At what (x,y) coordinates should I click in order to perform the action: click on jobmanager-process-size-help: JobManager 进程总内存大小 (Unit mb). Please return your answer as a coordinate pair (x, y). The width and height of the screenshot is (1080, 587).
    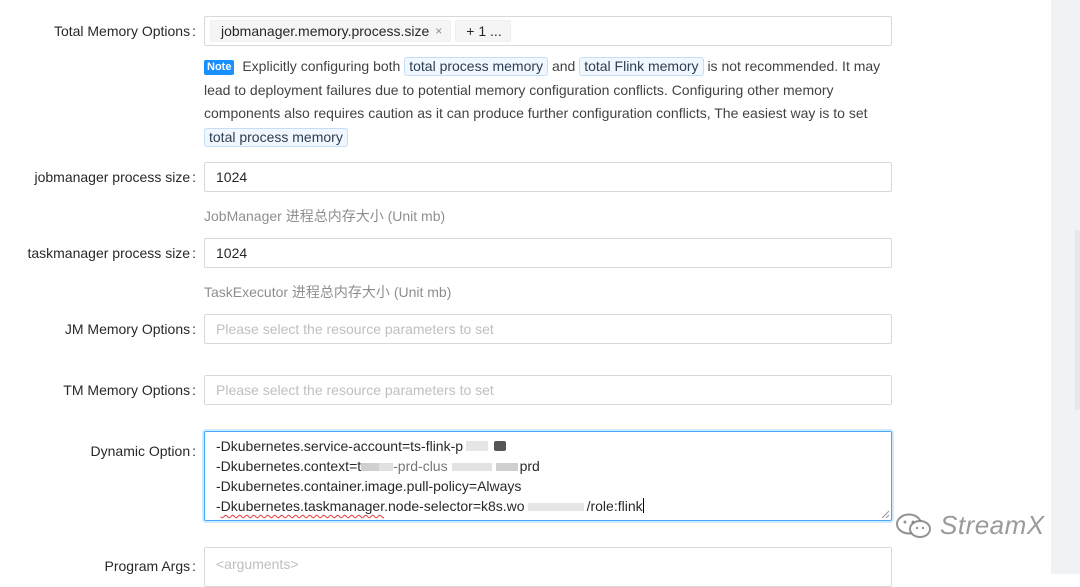
    Looking at the image, I should click on (325, 216).